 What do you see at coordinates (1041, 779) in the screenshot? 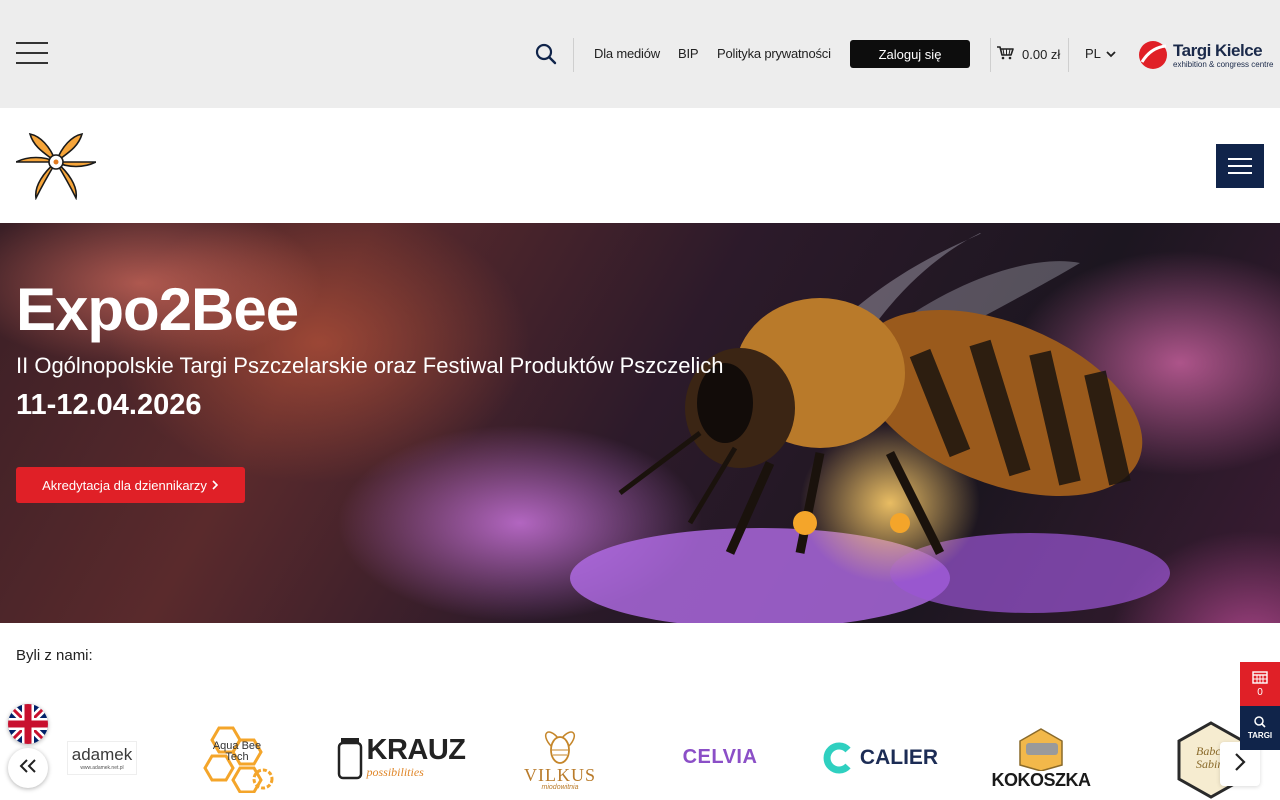
I see `kokoszka-wordmark: KOKOSZKA` at bounding box center [1041, 779].